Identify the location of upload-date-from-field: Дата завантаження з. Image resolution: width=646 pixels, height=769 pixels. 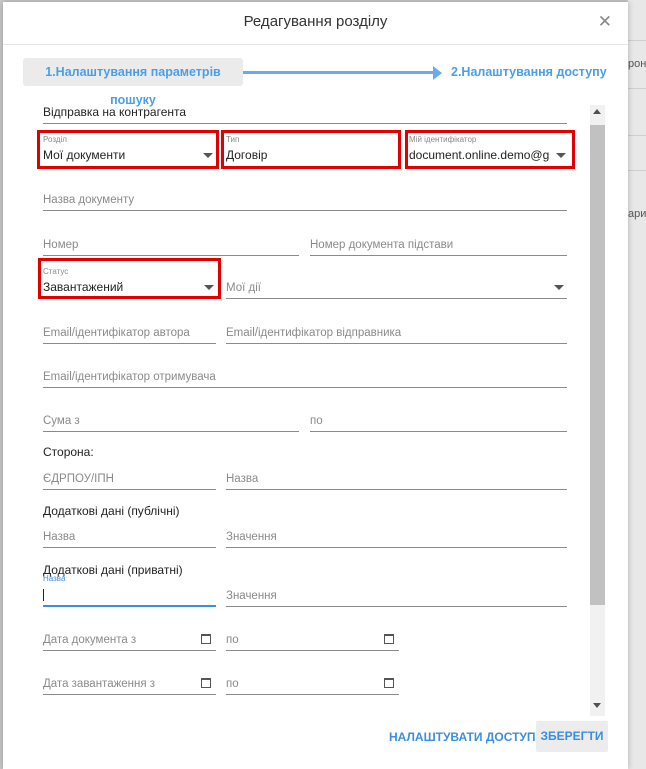
(129, 683).